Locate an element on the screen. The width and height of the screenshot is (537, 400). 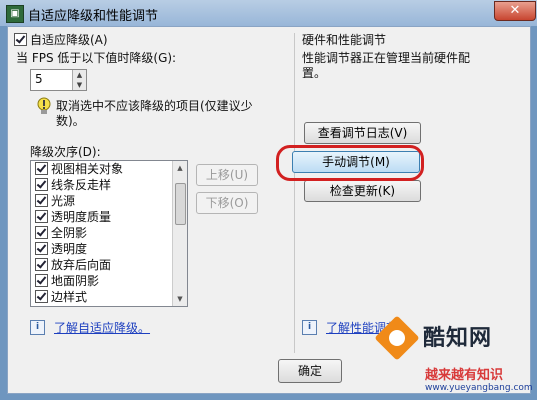
list-item-label: 视图相关对象 is located at coordinates (87, 169).